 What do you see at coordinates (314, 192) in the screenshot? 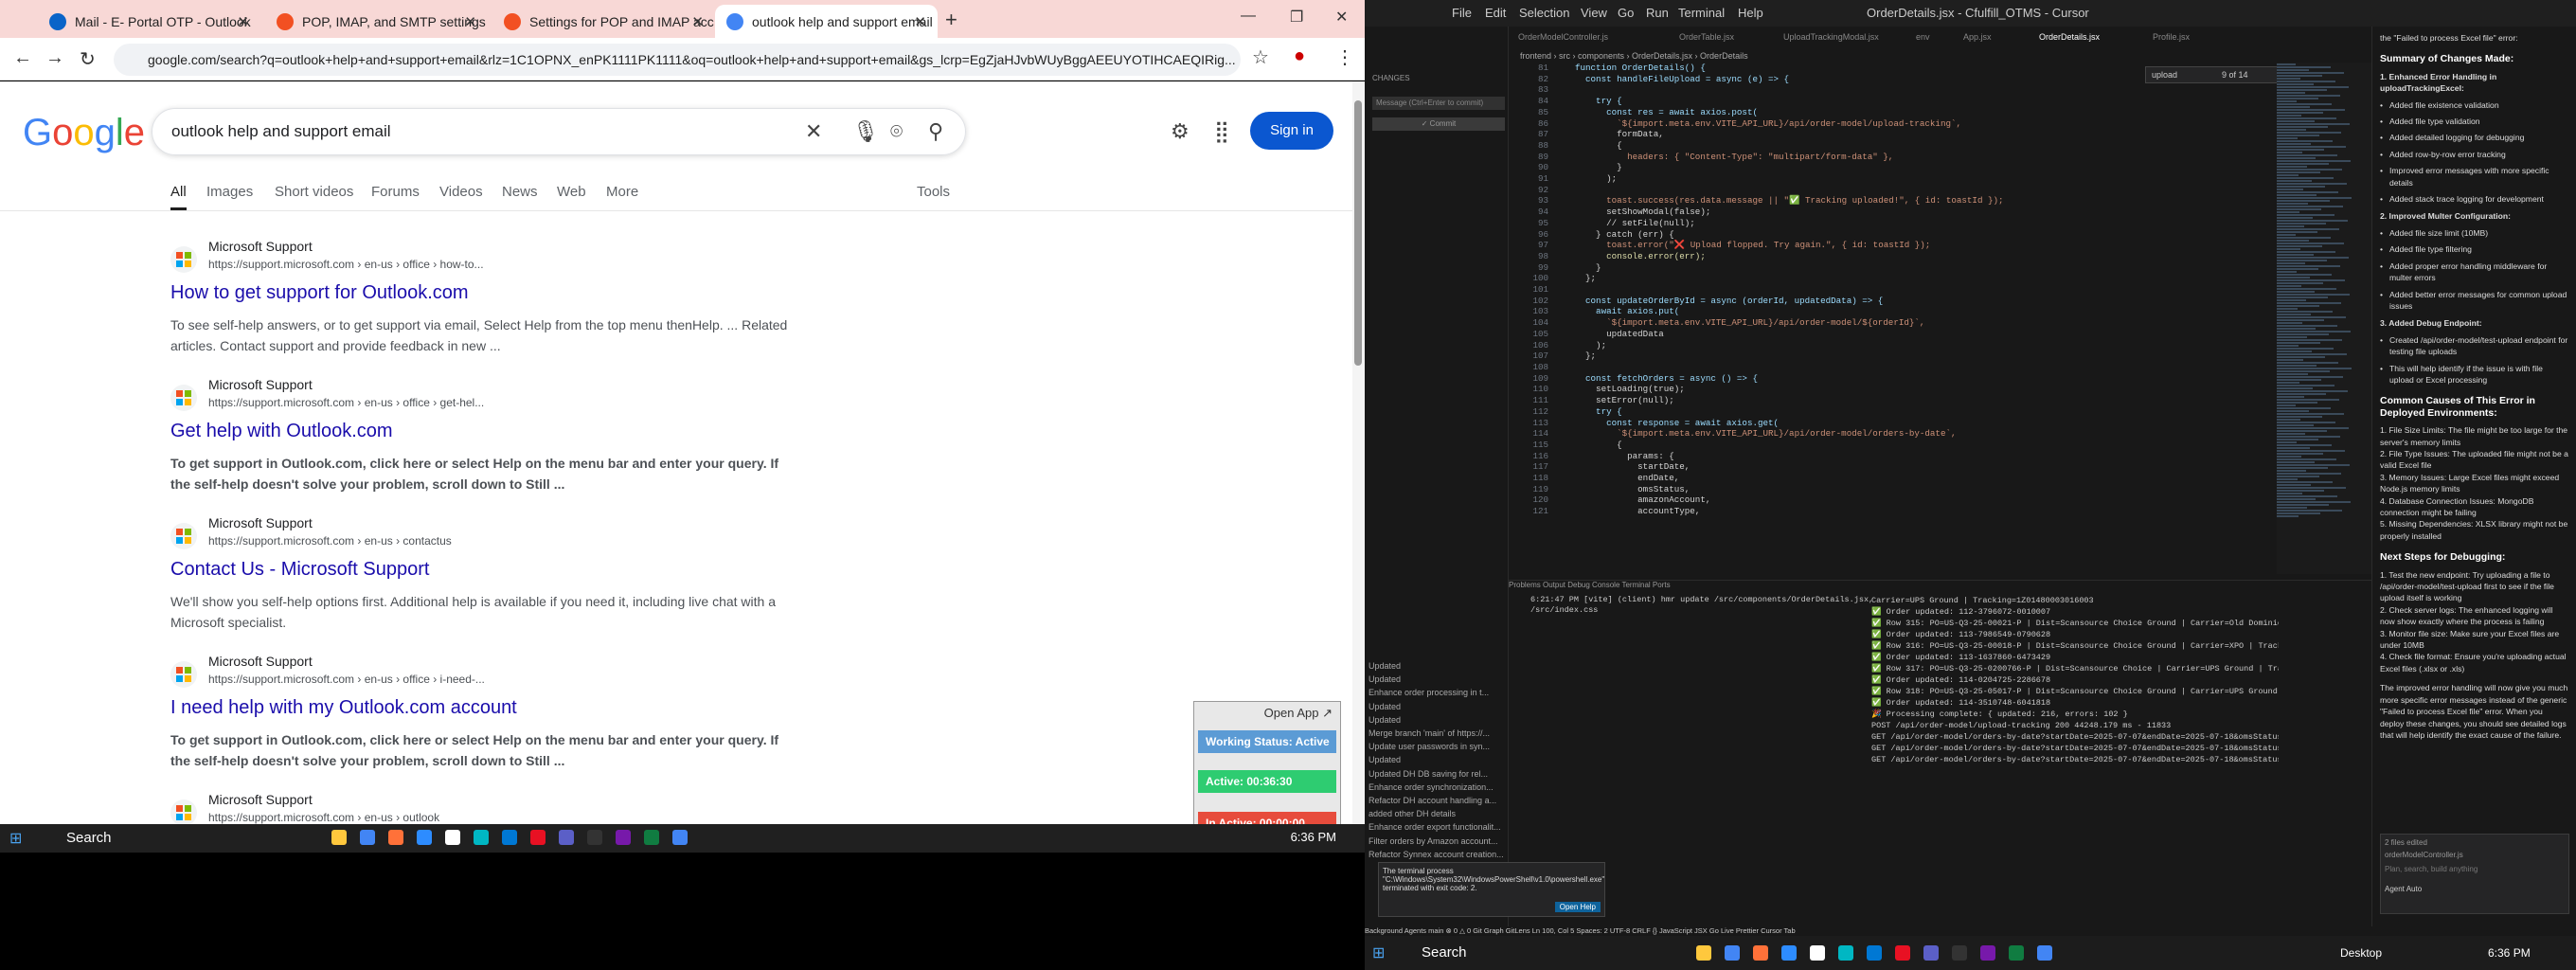
I see `tab-short-videos: Short videos` at bounding box center [314, 192].